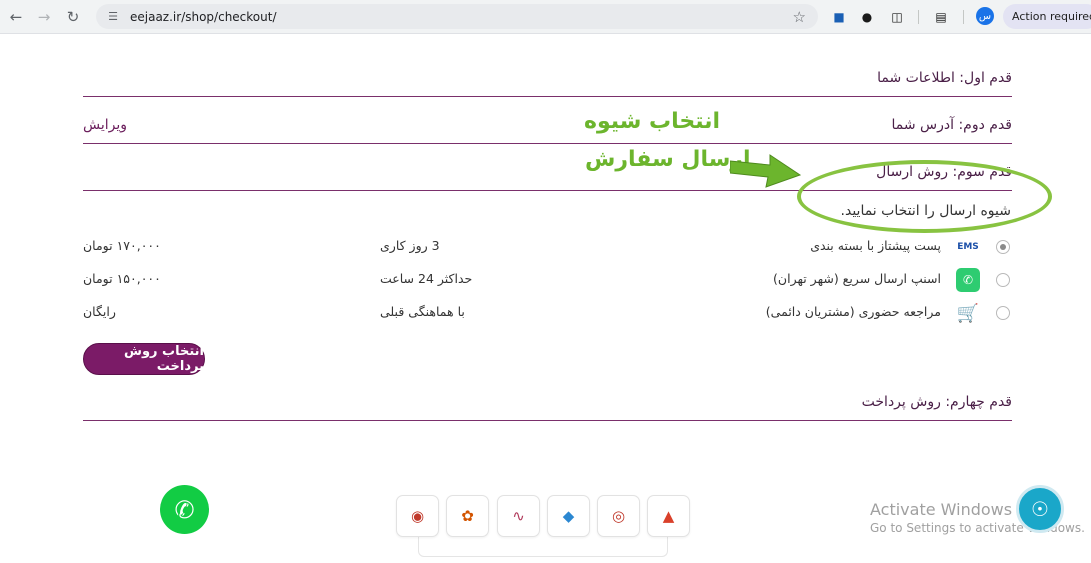  What do you see at coordinates (113, 17) in the screenshot?
I see `site-settings-icon: ☰` at bounding box center [113, 17].